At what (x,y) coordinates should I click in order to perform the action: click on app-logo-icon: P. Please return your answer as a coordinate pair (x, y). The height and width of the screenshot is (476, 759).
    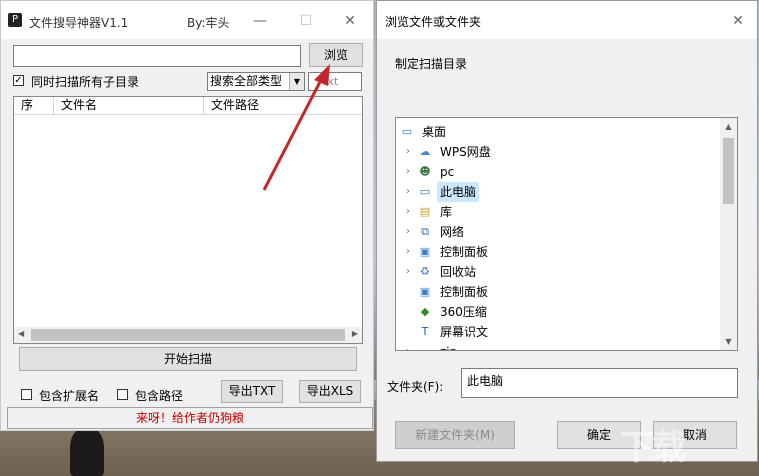
    Looking at the image, I should click on (15, 20).